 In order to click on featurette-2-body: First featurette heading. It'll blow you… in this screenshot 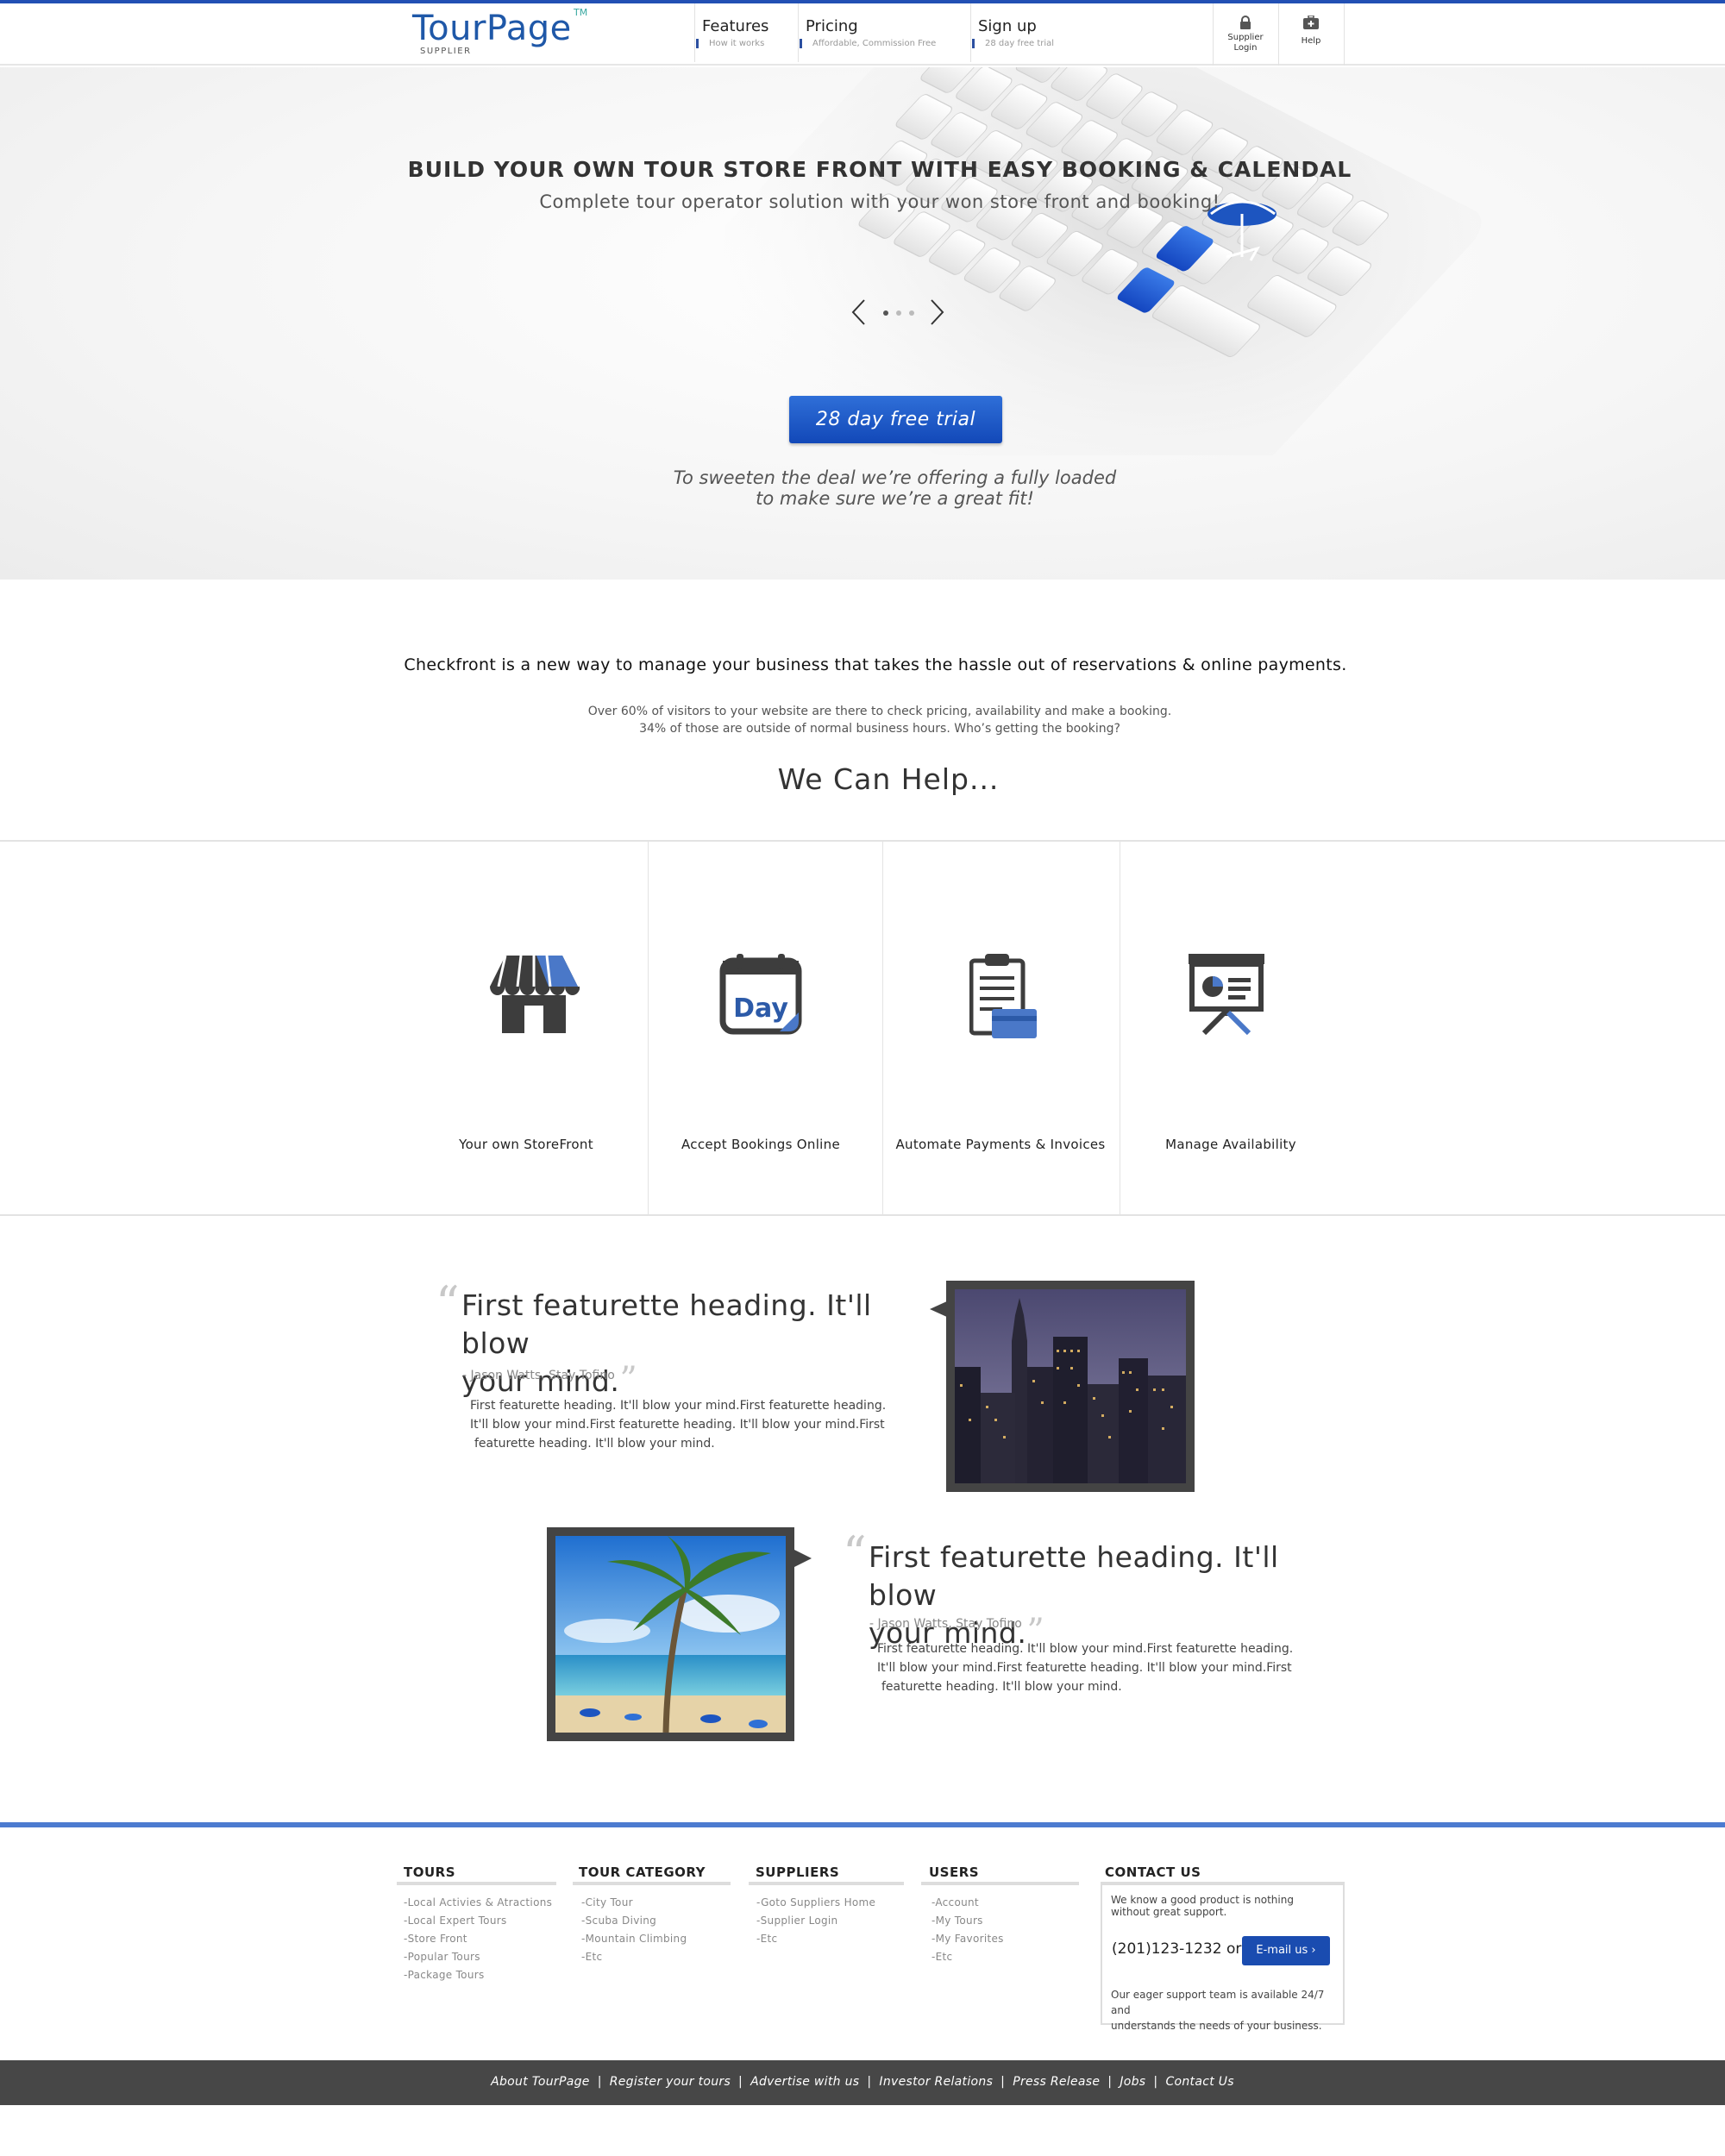, I will do `click(1112, 1667)`.